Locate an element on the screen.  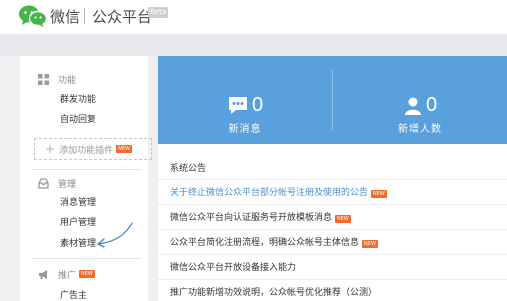
platform-name: 公众平台 is located at coordinates (122, 17).